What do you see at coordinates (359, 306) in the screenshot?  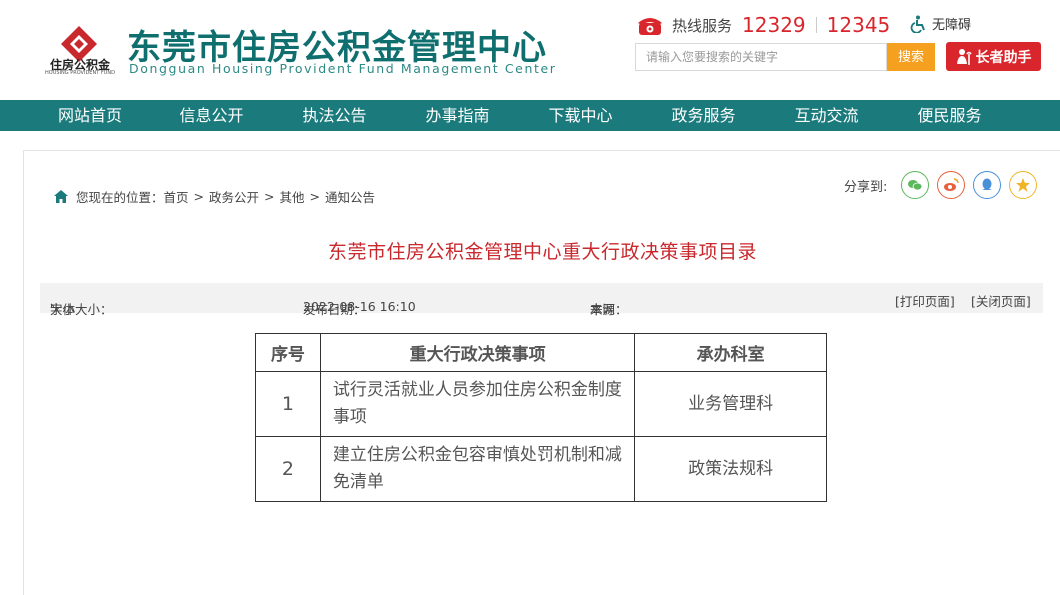 I see `publish-date-value: 2022-08-16 16:10` at bounding box center [359, 306].